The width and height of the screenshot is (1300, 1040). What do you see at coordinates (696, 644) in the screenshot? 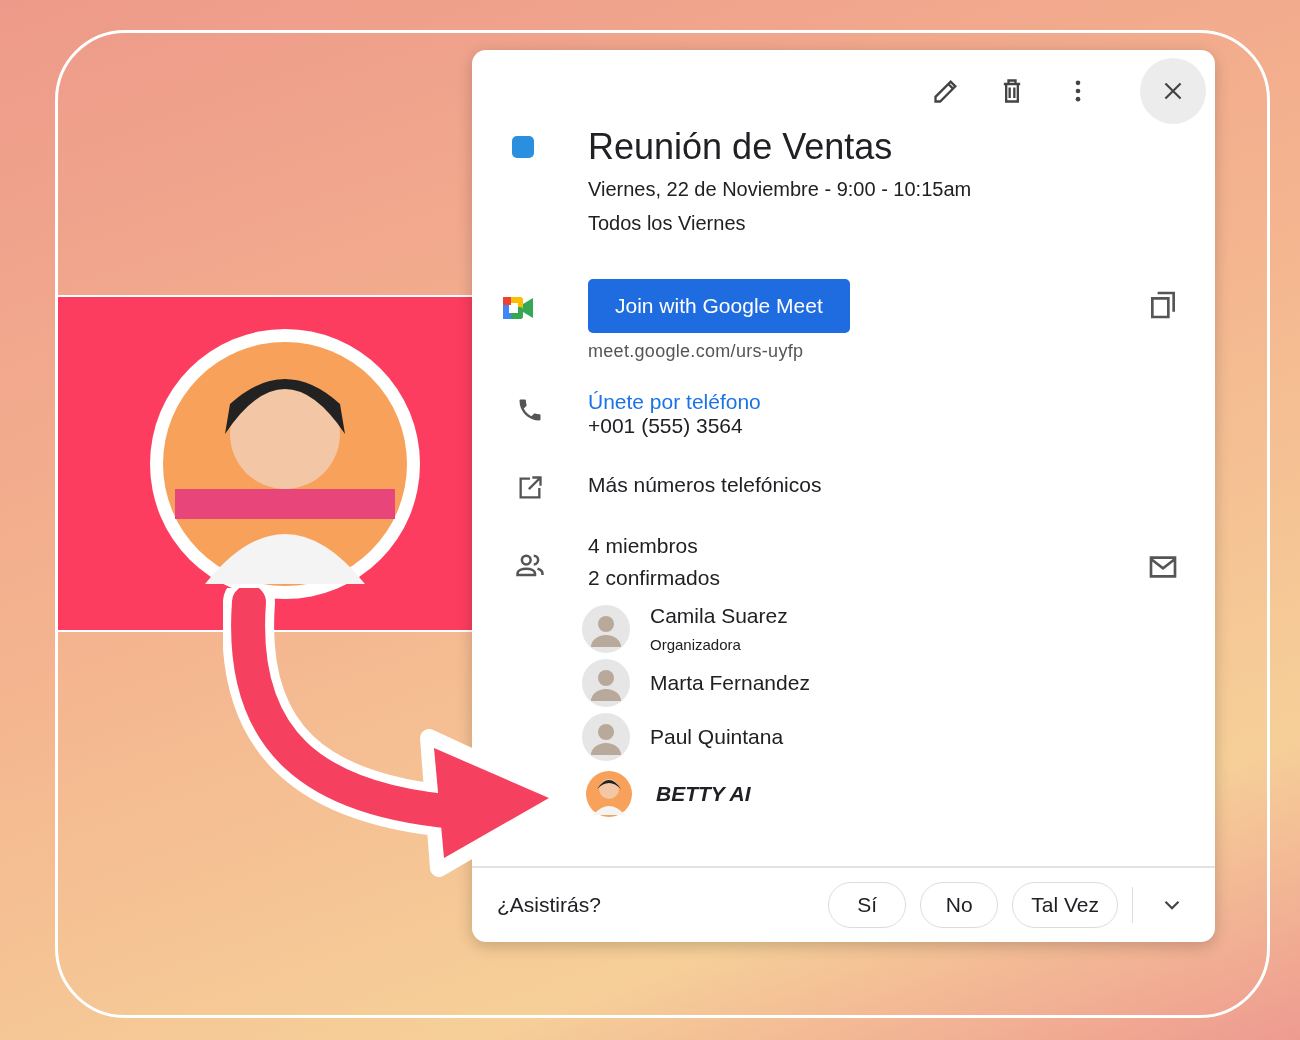
I see `guest-role: Organizadora` at bounding box center [696, 644].